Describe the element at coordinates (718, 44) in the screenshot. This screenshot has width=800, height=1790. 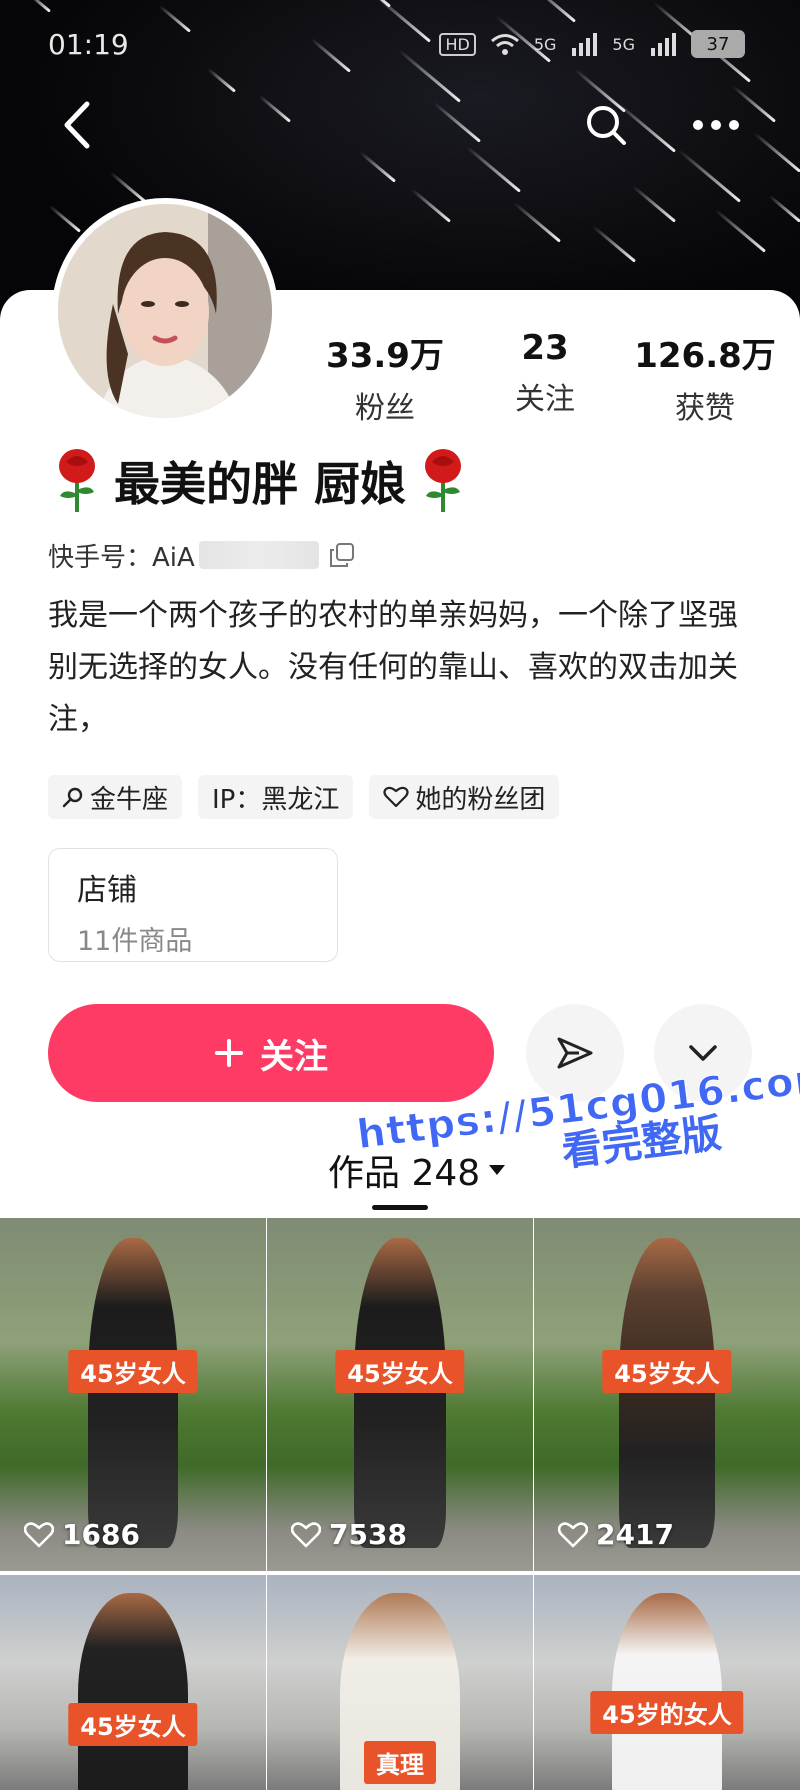
I see `battery-icon: 37` at that location.